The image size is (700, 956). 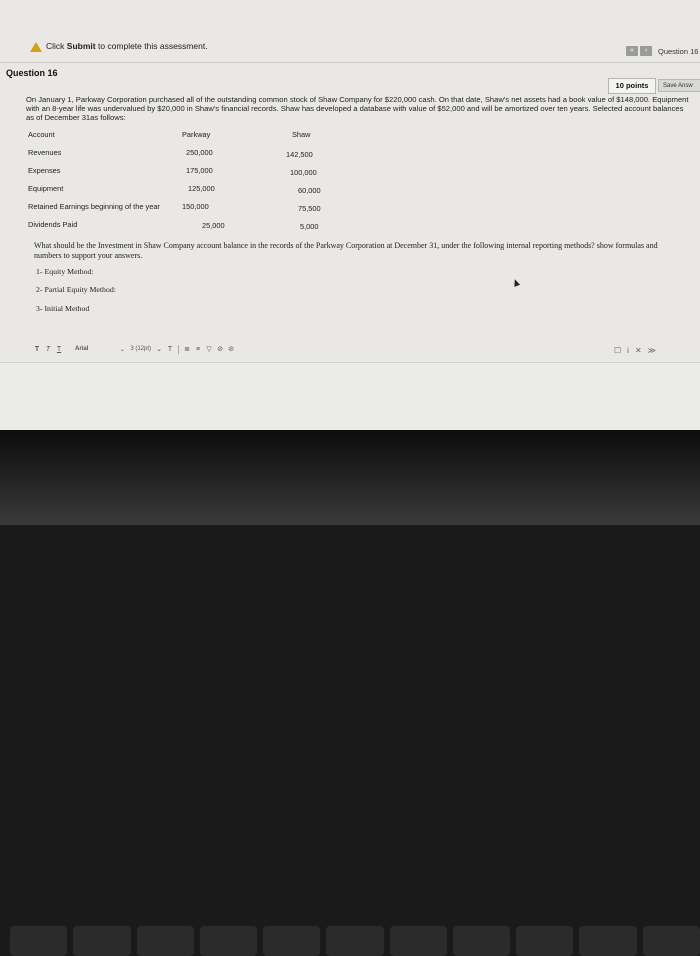 I want to click on table-row: Revenues 250,000 142,500, so click(x=188, y=154).